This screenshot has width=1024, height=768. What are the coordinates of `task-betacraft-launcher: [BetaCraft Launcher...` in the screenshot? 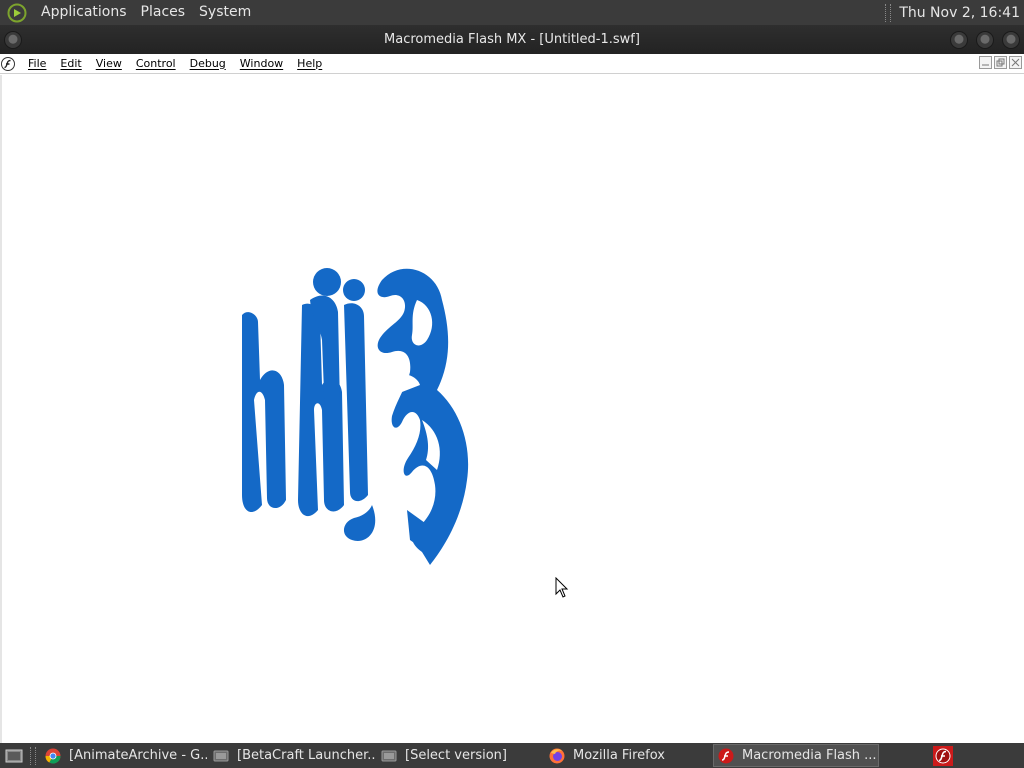 It's located at (292, 755).